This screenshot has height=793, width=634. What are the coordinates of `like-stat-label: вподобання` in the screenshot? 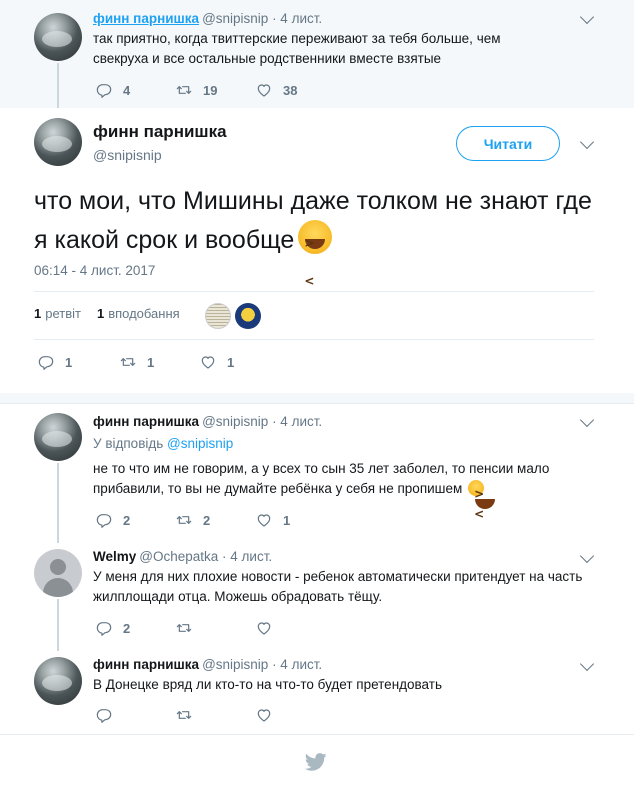 It's located at (144, 313).